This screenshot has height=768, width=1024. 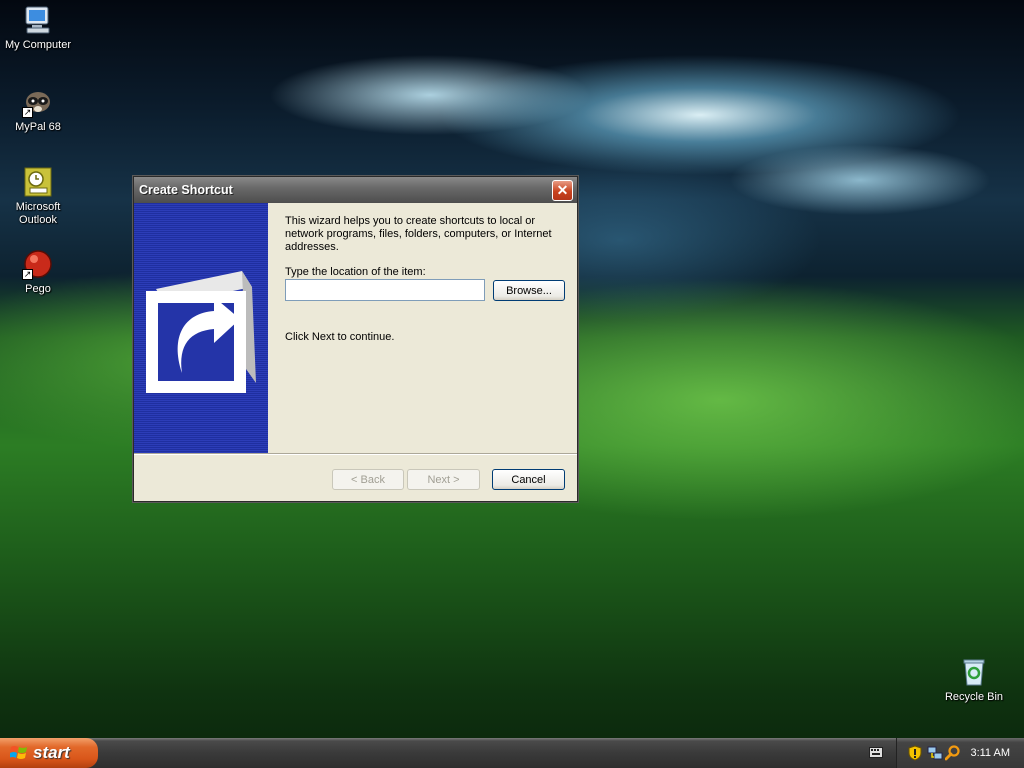 What do you see at coordinates (38, 264) in the screenshot?
I see `pego-icon: ↗` at bounding box center [38, 264].